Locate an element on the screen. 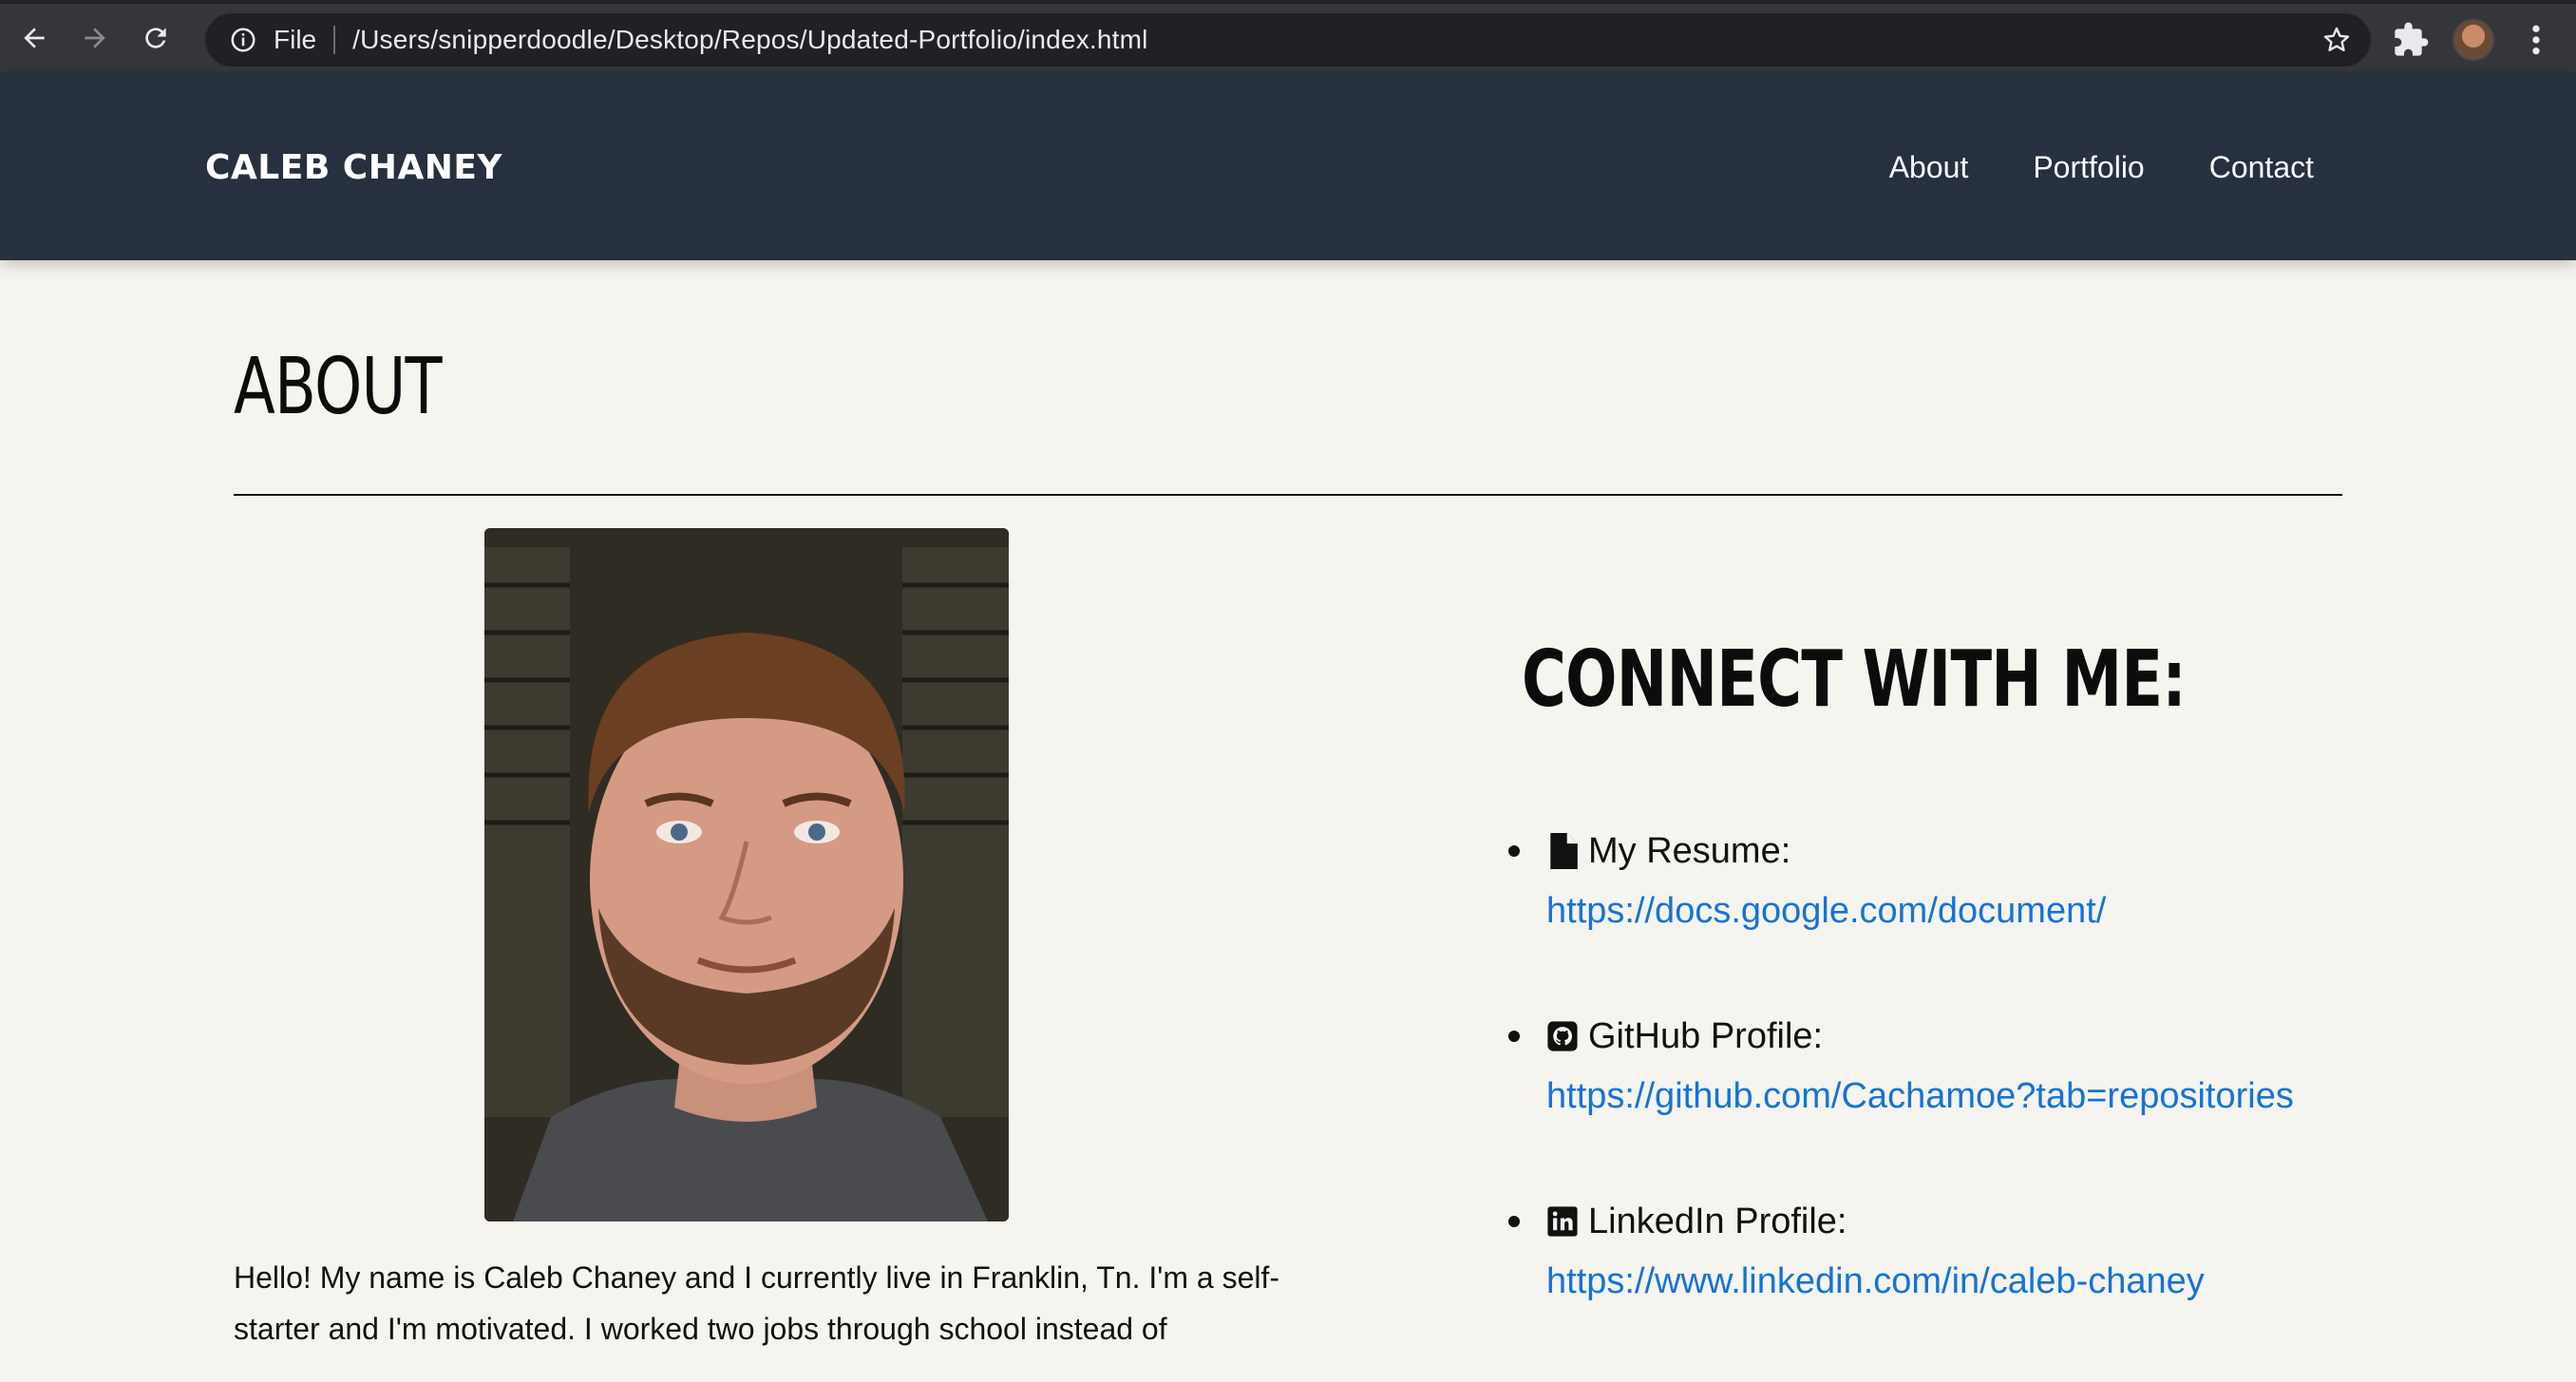 Image resolution: width=2576 pixels, height=1382 pixels. star-icon is located at coordinates (2336, 40).